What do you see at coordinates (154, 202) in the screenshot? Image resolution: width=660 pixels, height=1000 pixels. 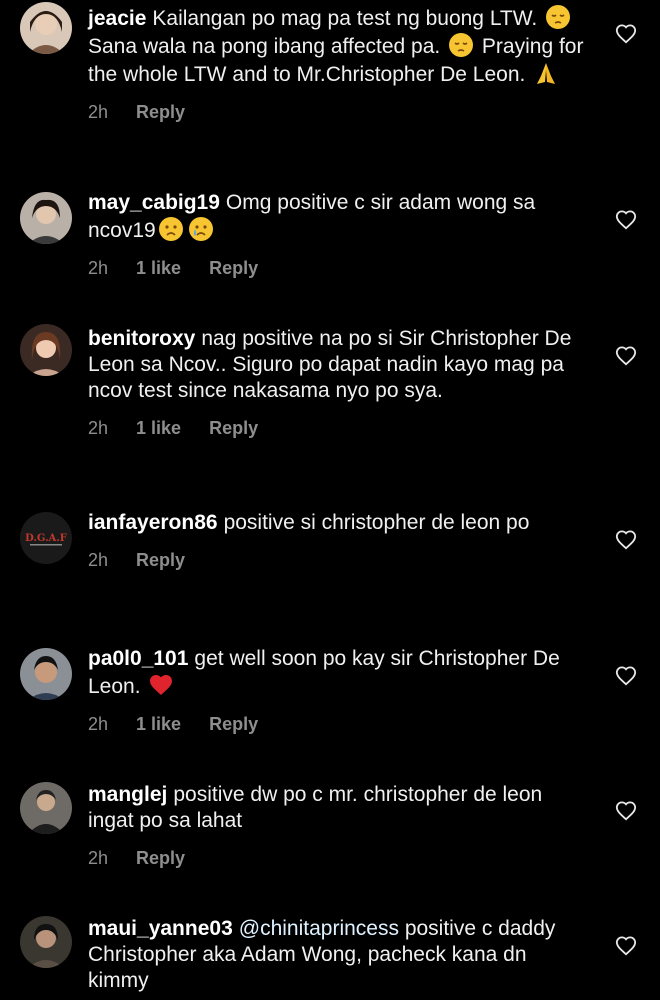 I see `username: may_cabig19` at bounding box center [154, 202].